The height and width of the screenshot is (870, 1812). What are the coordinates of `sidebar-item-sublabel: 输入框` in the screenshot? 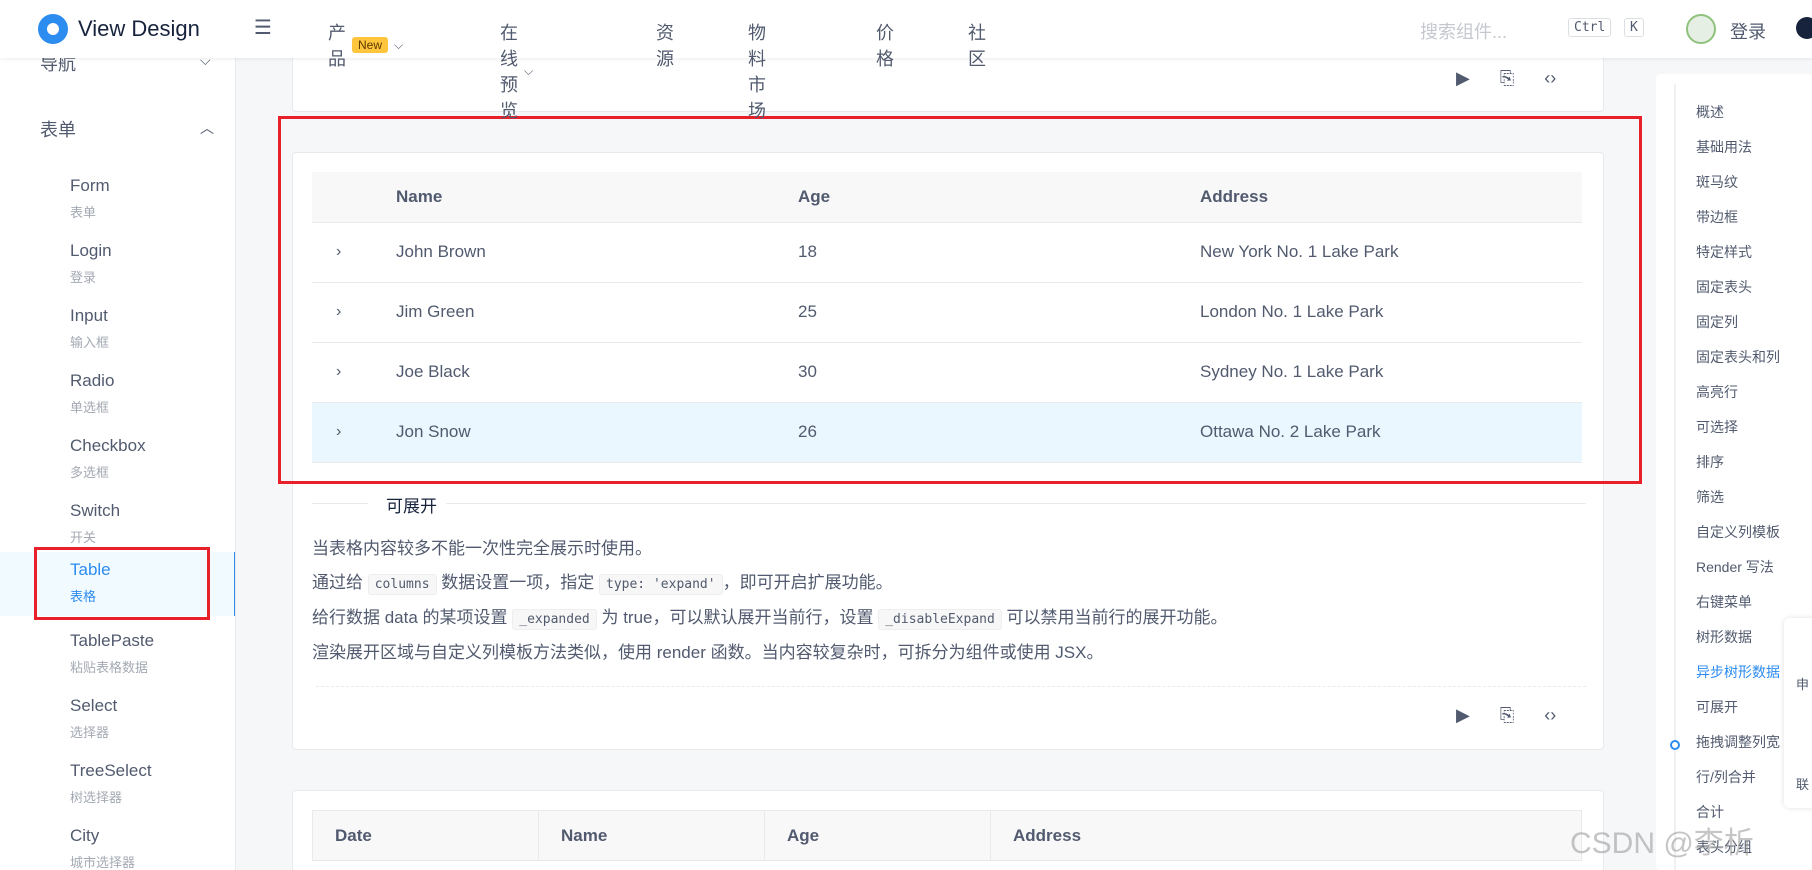 It's located at (90, 342).